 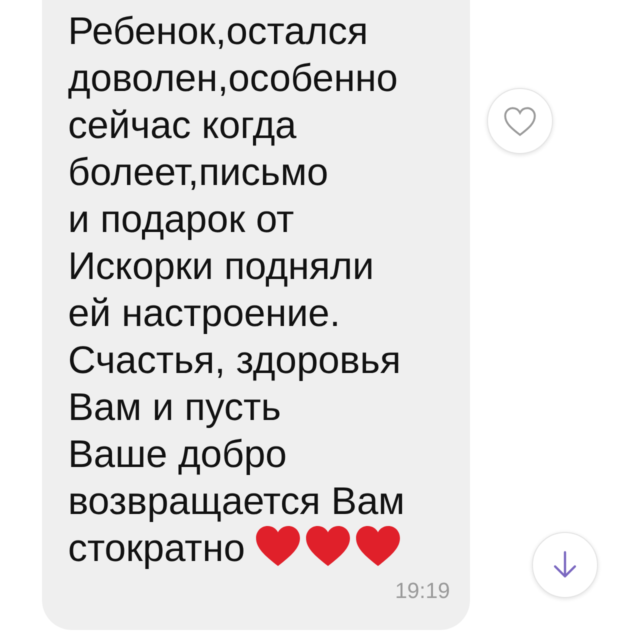 I want to click on message-time: 19:19, so click(x=422, y=591).